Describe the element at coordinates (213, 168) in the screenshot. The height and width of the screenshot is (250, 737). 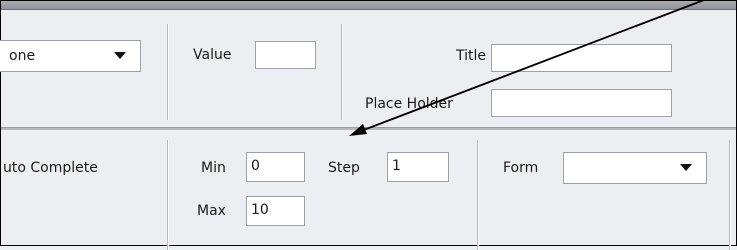
I see `min-label: Min` at that location.